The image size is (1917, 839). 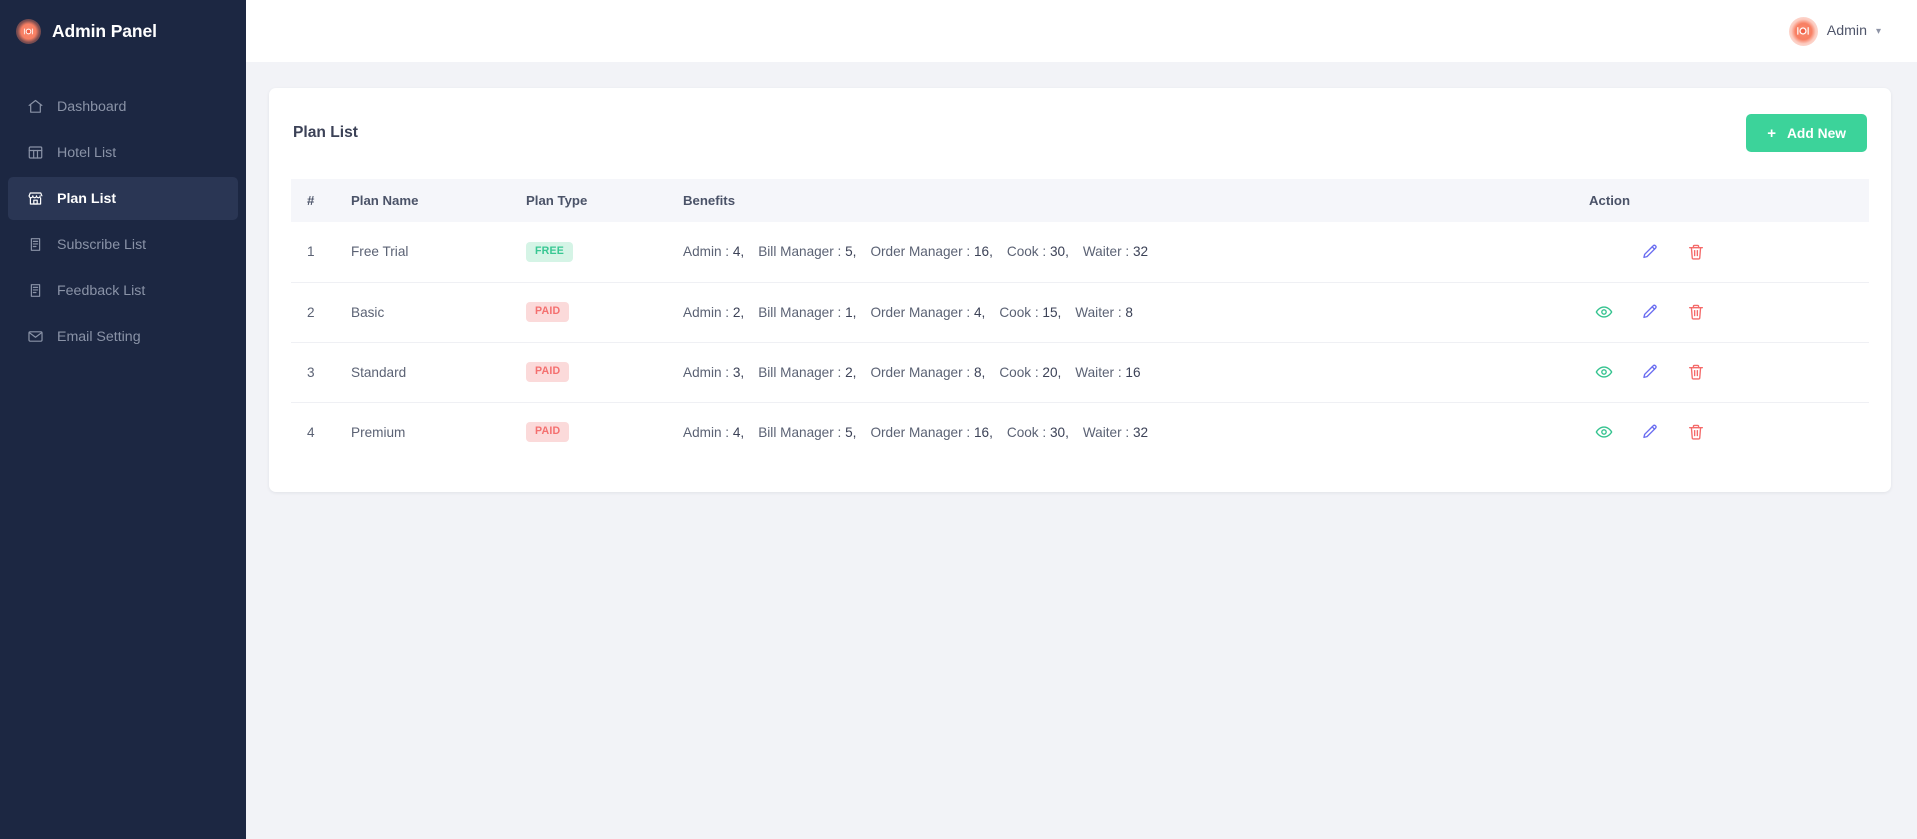 I want to click on status-badge: PAID, so click(x=548, y=312).